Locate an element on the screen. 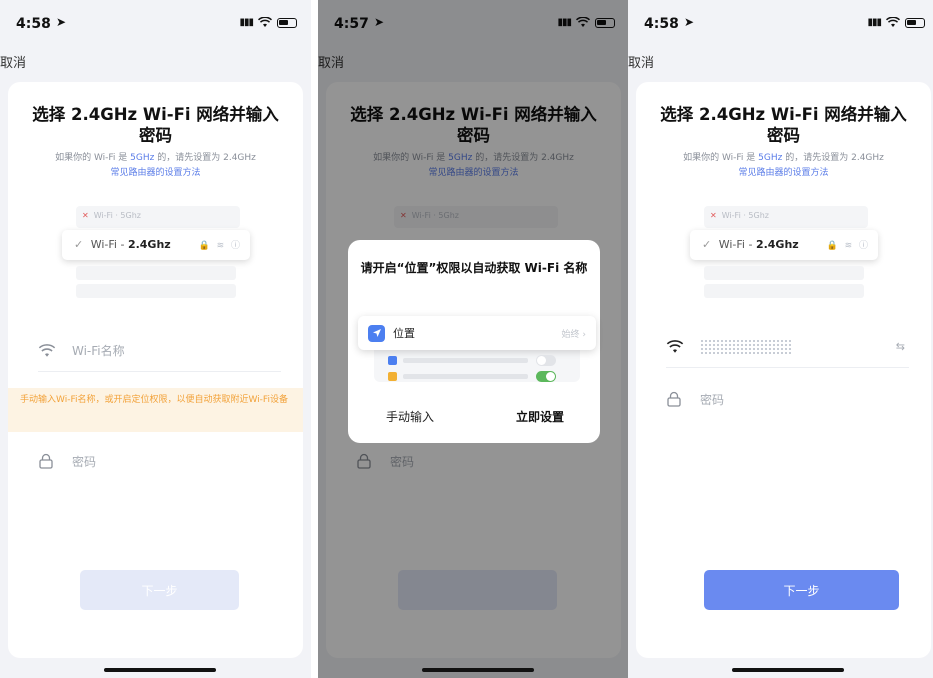 The image size is (933, 678). switch-network-icon: ⇆ is located at coordinates (900, 346).